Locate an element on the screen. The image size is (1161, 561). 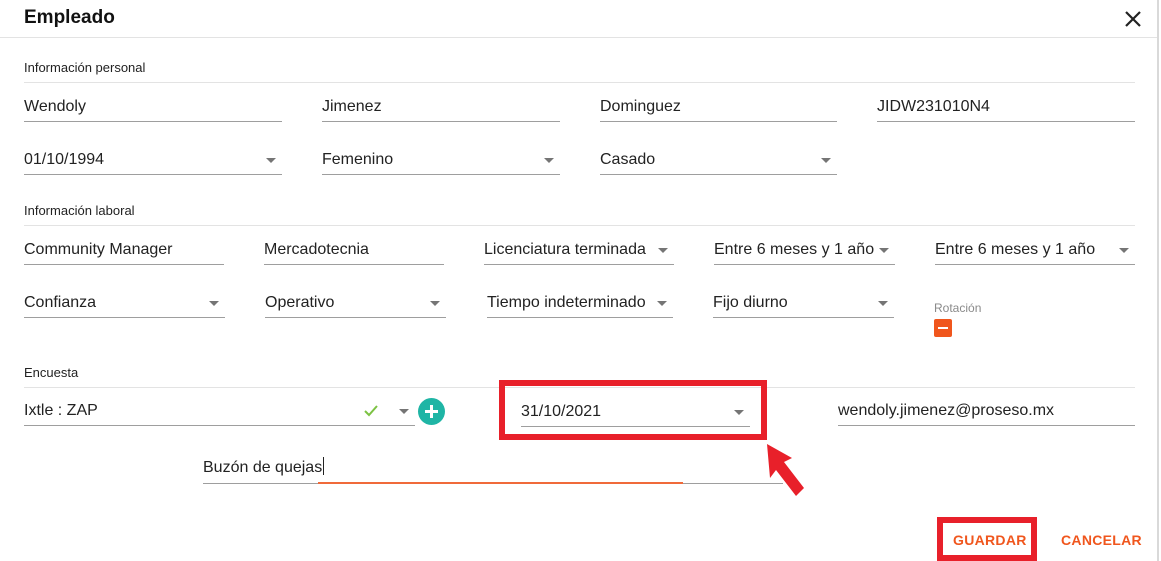
section-survey-heading: Encuesta is located at coordinates (51, 372).